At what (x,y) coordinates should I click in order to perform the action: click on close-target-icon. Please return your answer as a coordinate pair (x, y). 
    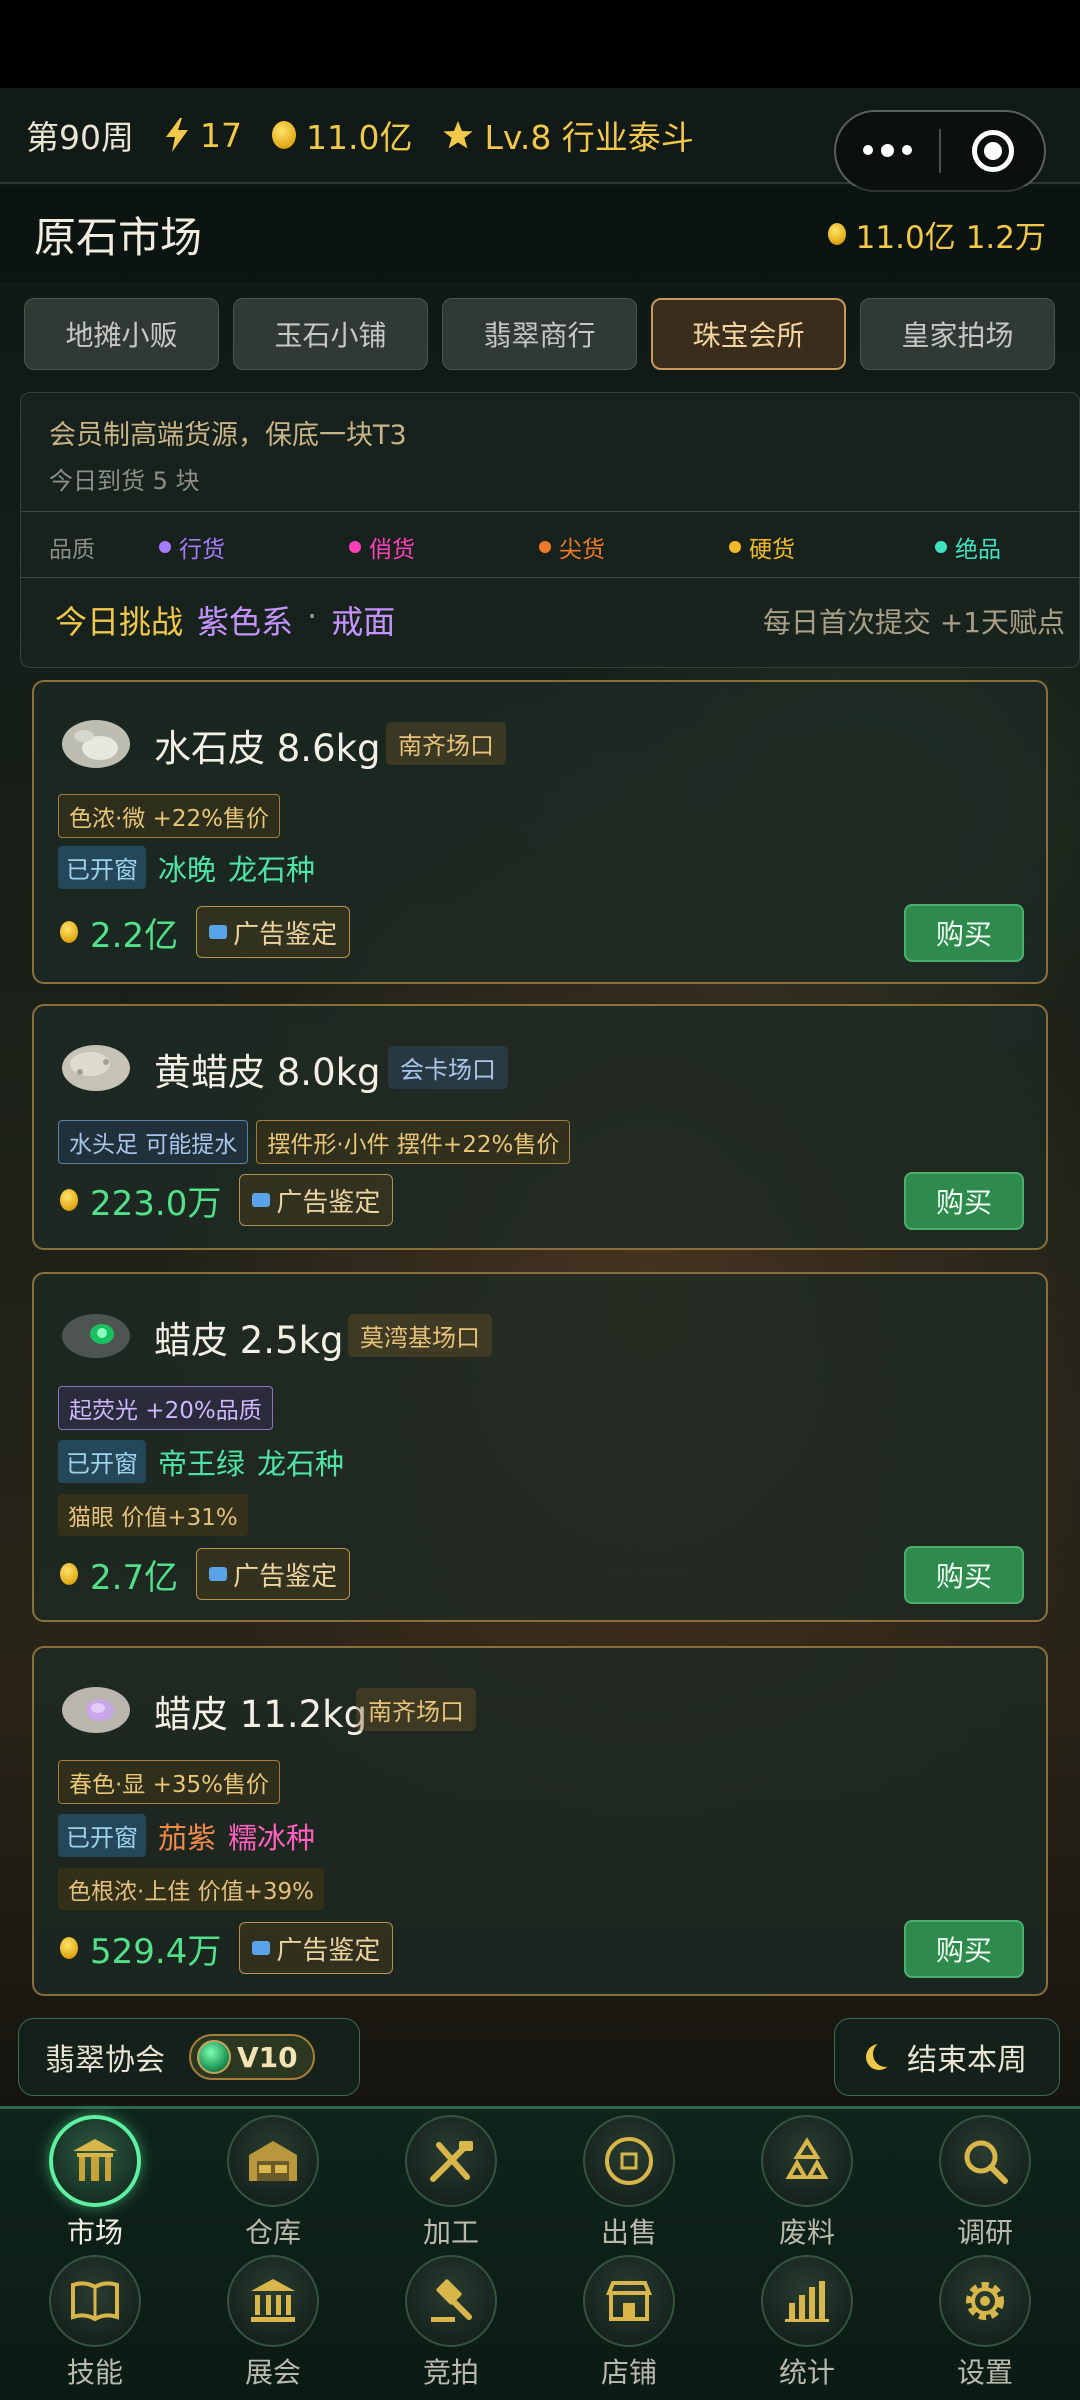
    Looking at the image, I should click on (992, 151).